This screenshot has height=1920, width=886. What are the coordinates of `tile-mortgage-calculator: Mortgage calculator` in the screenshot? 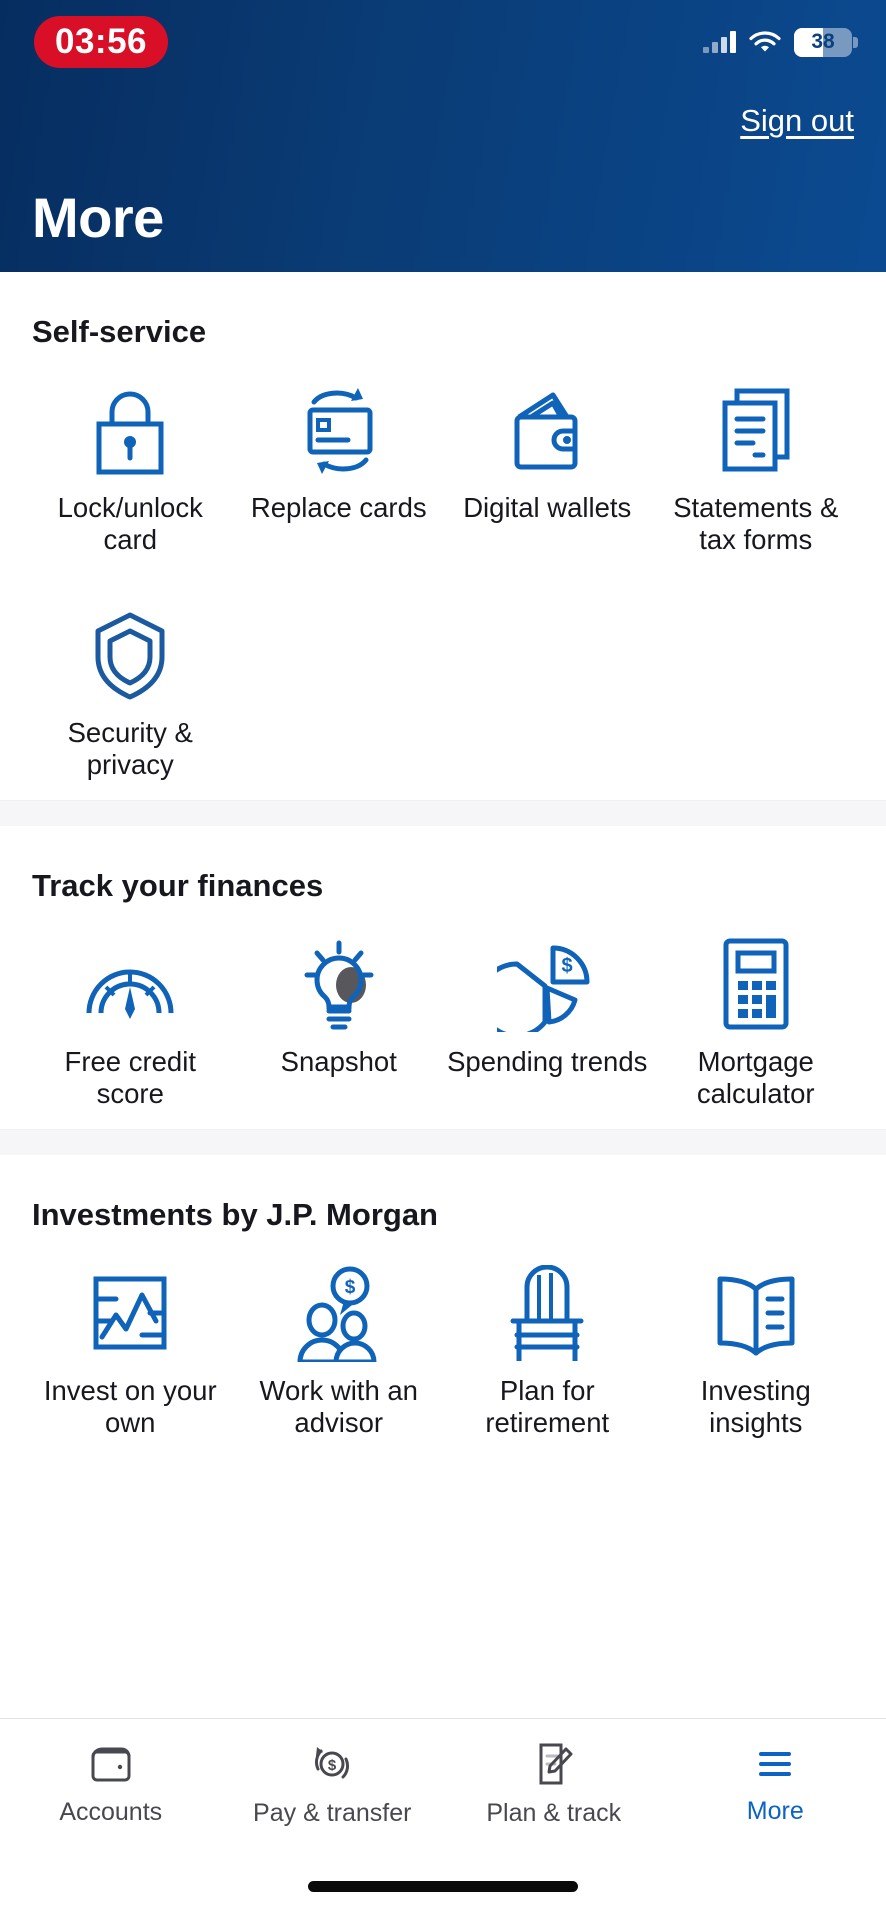 It's located at (756, 1018).